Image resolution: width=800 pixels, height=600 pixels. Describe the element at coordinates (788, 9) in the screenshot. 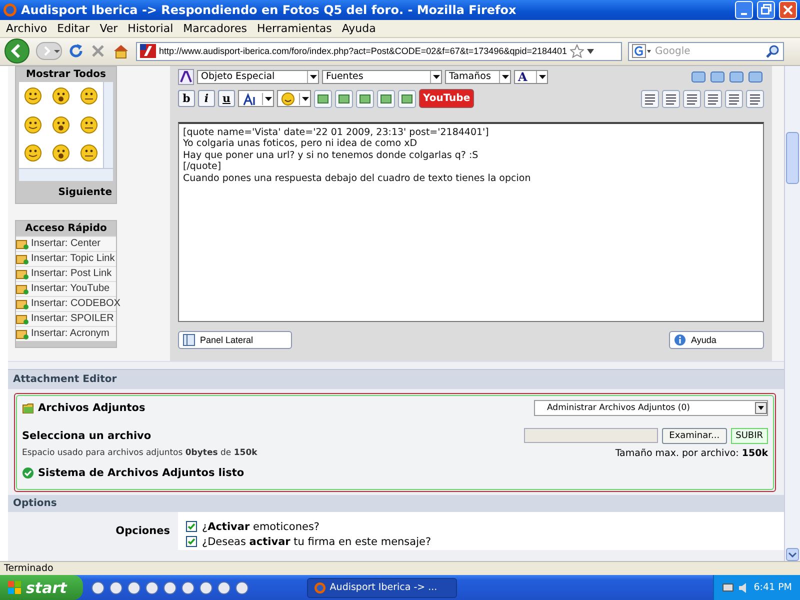

I see `close-button` at that location.